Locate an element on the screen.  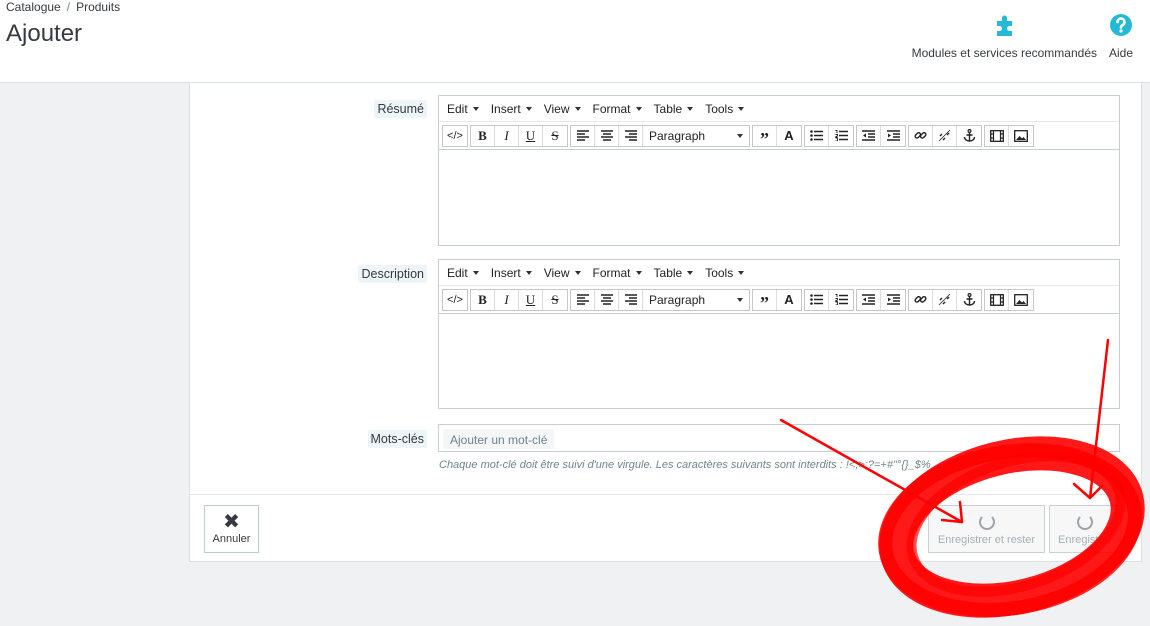
help-button: Aide is located at coordinates (1121, 36).